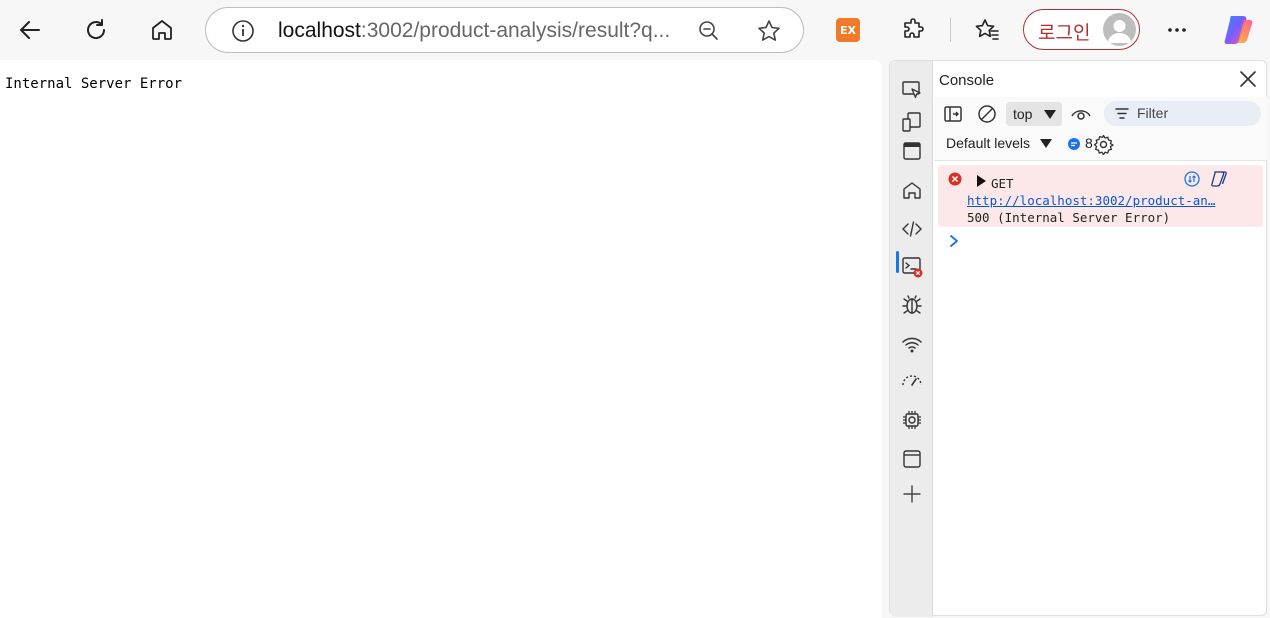  What do you see at coordinates (1089, 143) in the screenshot?
I see `message-count: 8` at bounding box center [1089, 143].